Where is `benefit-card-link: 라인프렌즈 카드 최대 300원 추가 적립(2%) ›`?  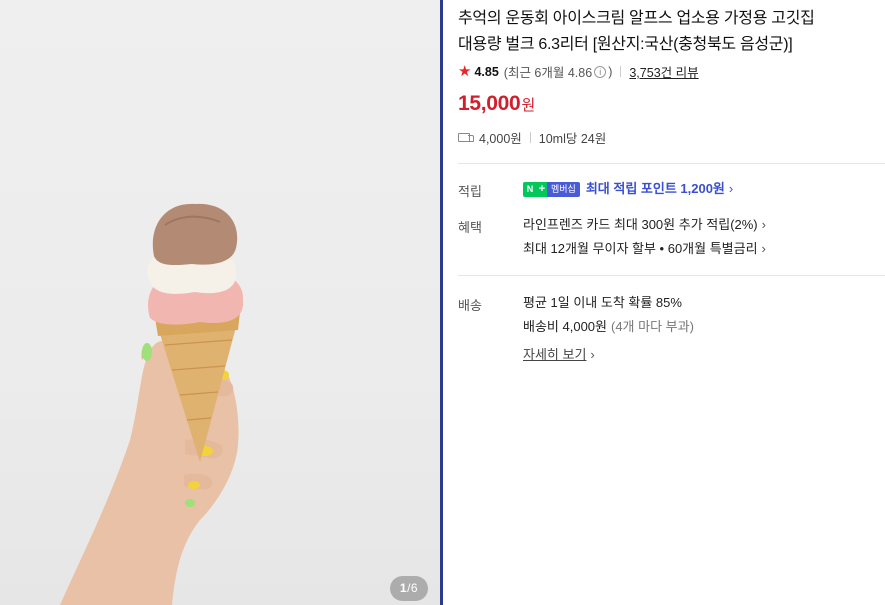 benefit-card-link: 라인프렌즈 카드 최대 300원 추가 적립(2%) › is located at coordinates (644, 225).